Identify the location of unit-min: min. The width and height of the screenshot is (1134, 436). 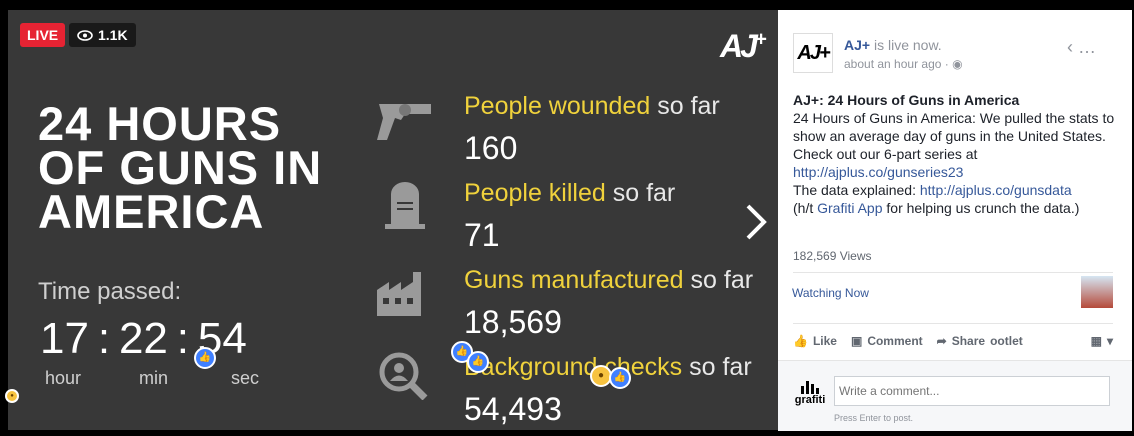
(154, 378).